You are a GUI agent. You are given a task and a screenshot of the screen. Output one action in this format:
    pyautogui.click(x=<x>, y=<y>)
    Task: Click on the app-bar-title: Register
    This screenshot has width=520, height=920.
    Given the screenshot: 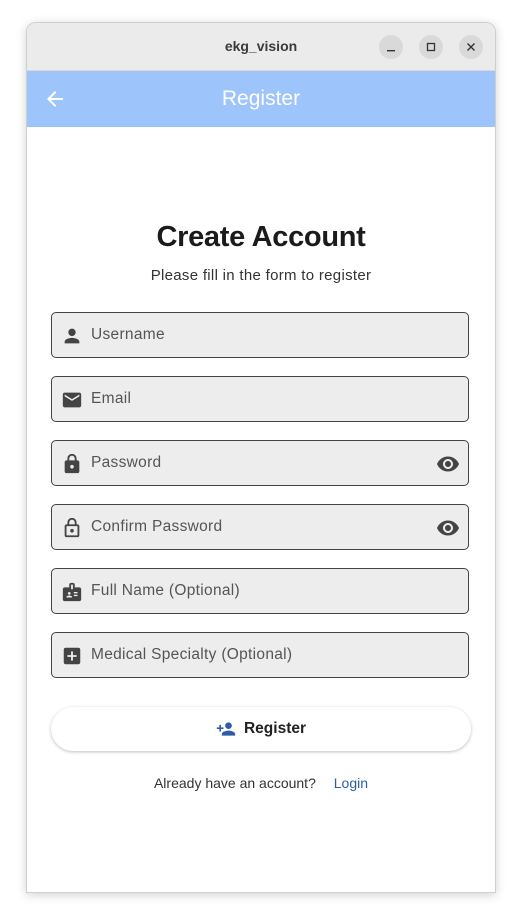 What is the action you would take?
    pyautogui.click(x=261, y=98)
    